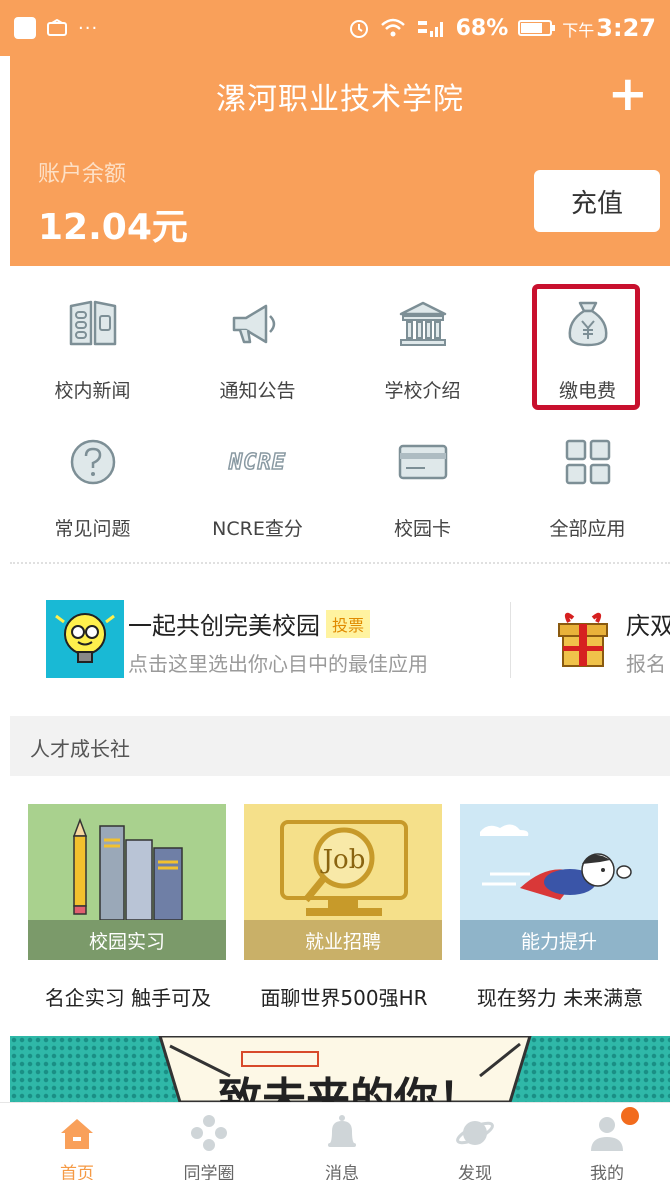 This screenshot has width=670, height=1180. Describe the element at coordinates (613, 1130) in the screenshot. I see `user-icon` at that location.